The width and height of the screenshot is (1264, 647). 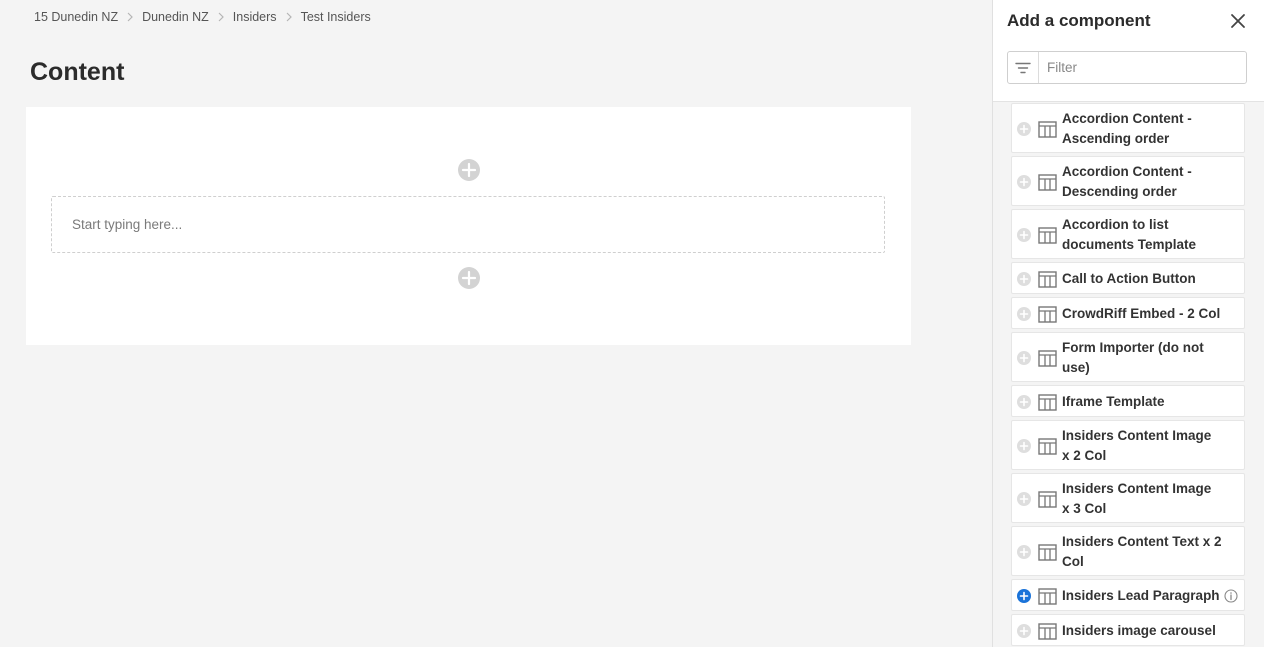 What do you see at coordinates (1141, 595) in the screenshot?
I see `component-label: Insiders Lead Paragraph` at bounding box center [1141, 595].